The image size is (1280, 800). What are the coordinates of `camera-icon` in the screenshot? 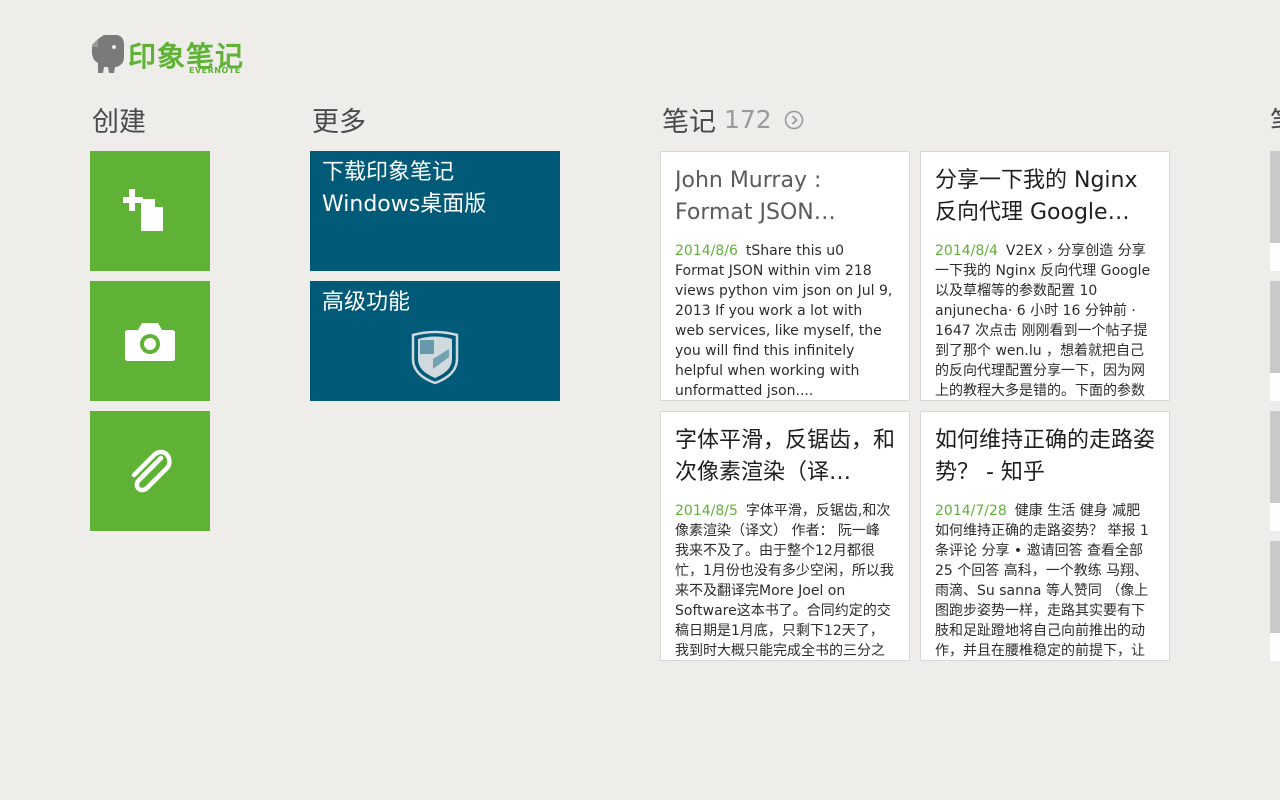 It's located at (150, 342).